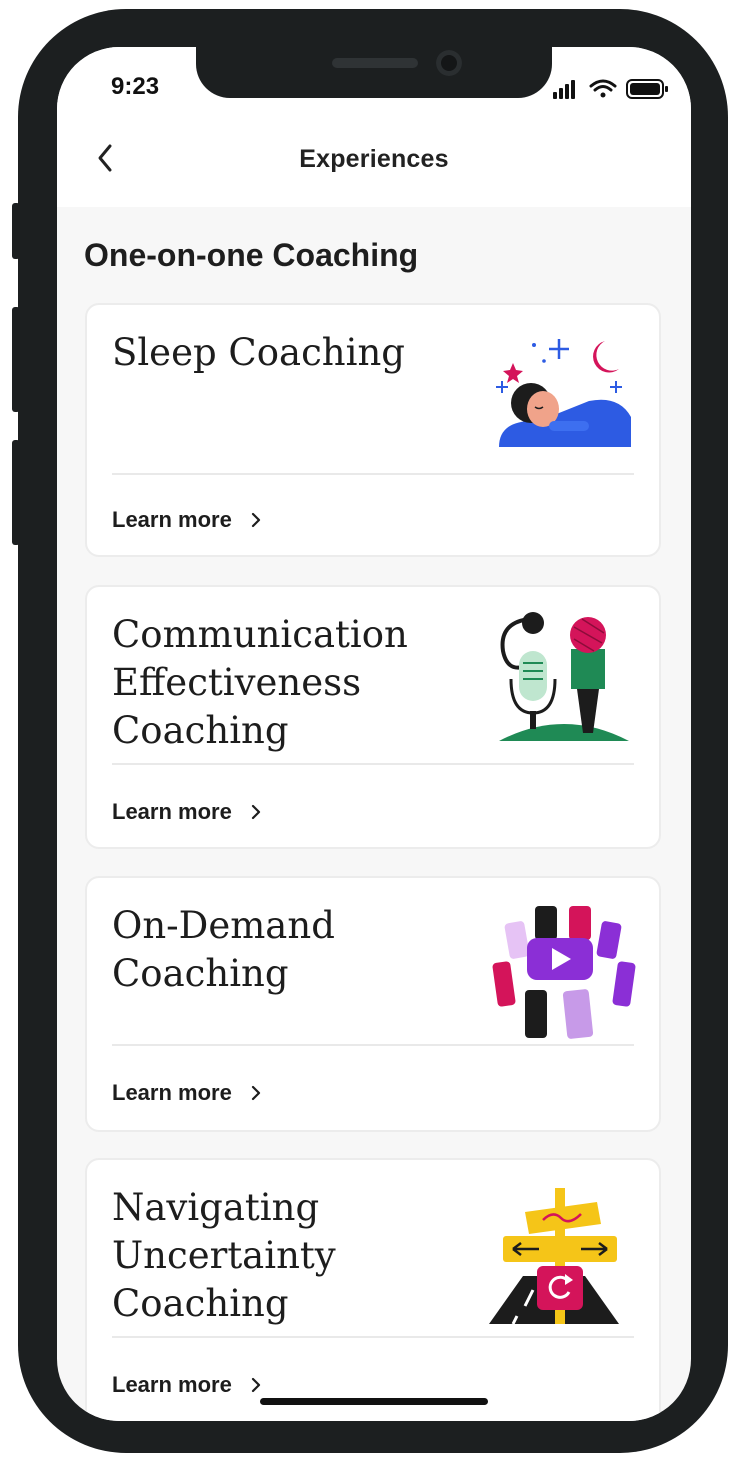 This screenshot has width=730, height=1457. I want to click on home-indicator, so click(374, 1401).